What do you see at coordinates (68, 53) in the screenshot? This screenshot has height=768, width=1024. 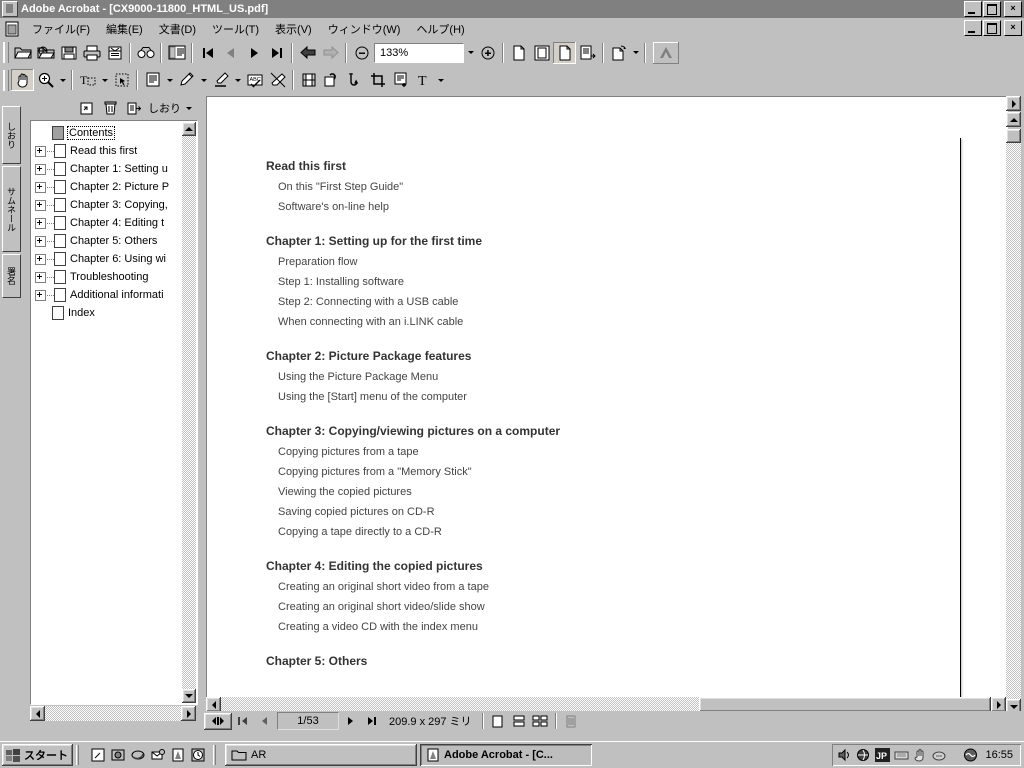 I see `save-icon` at bounding box center [68, 53].